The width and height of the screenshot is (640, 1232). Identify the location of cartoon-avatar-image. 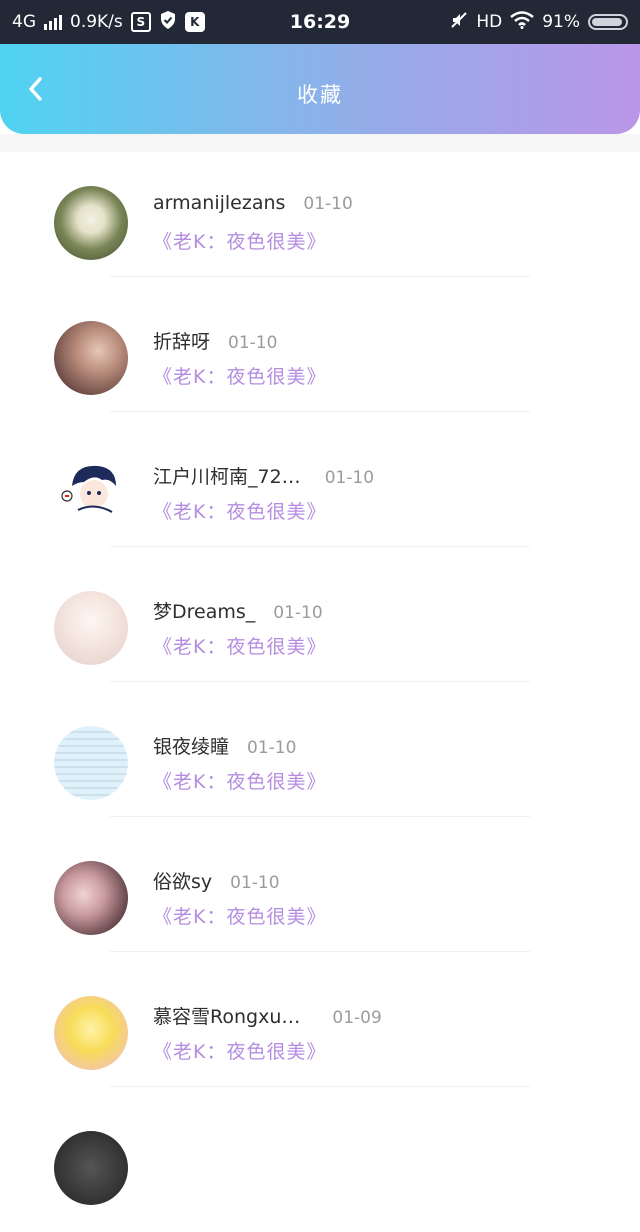
(88, 489).